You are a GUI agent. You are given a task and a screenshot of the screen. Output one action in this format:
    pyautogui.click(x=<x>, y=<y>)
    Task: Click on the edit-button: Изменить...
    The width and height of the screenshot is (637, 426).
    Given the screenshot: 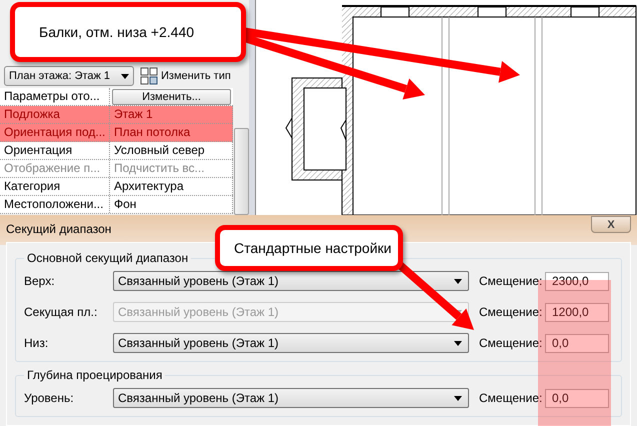 What is the action you would take?
    pyautogui.click(x=171, y=97)
    